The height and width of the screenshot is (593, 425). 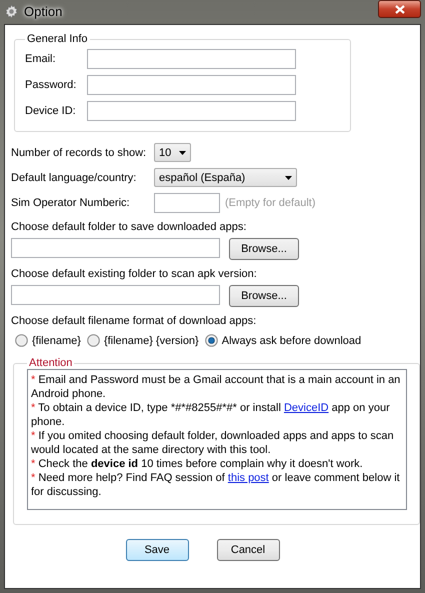 I want to click on close-button, so click(x=399, y=9).